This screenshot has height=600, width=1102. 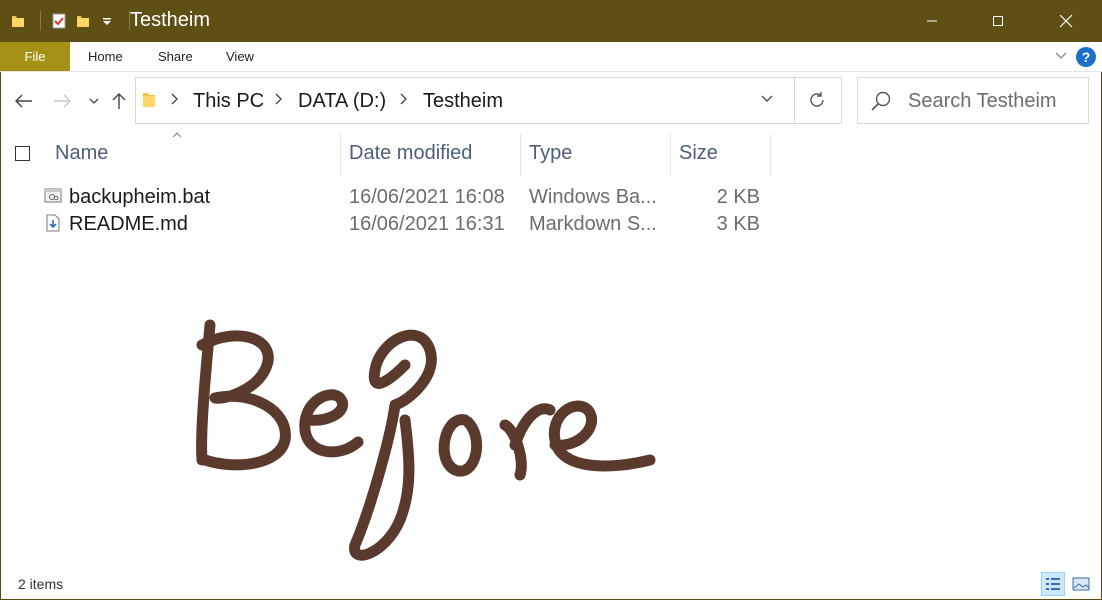 I want to click on markdown-file-icon, so click(x=53, y=225).